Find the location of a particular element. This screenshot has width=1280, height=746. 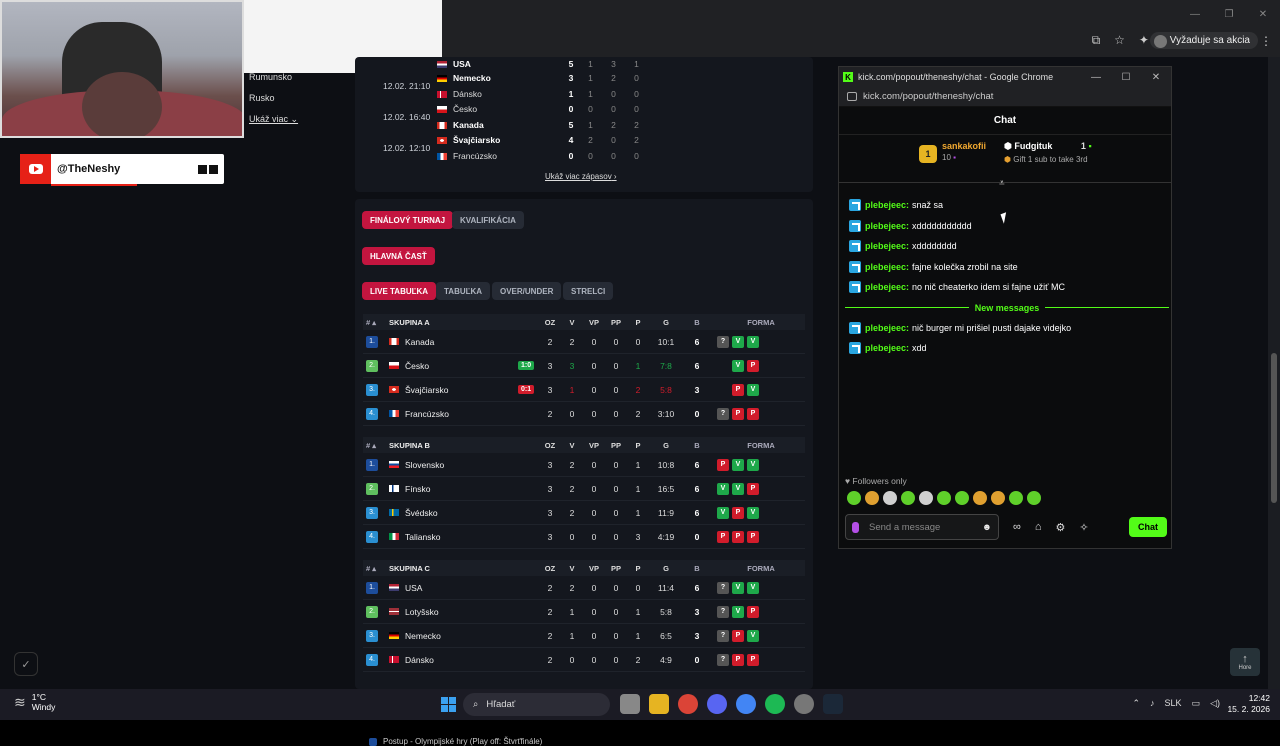

gifter-name: Fudgituk is located at coordinates (1033, 146).